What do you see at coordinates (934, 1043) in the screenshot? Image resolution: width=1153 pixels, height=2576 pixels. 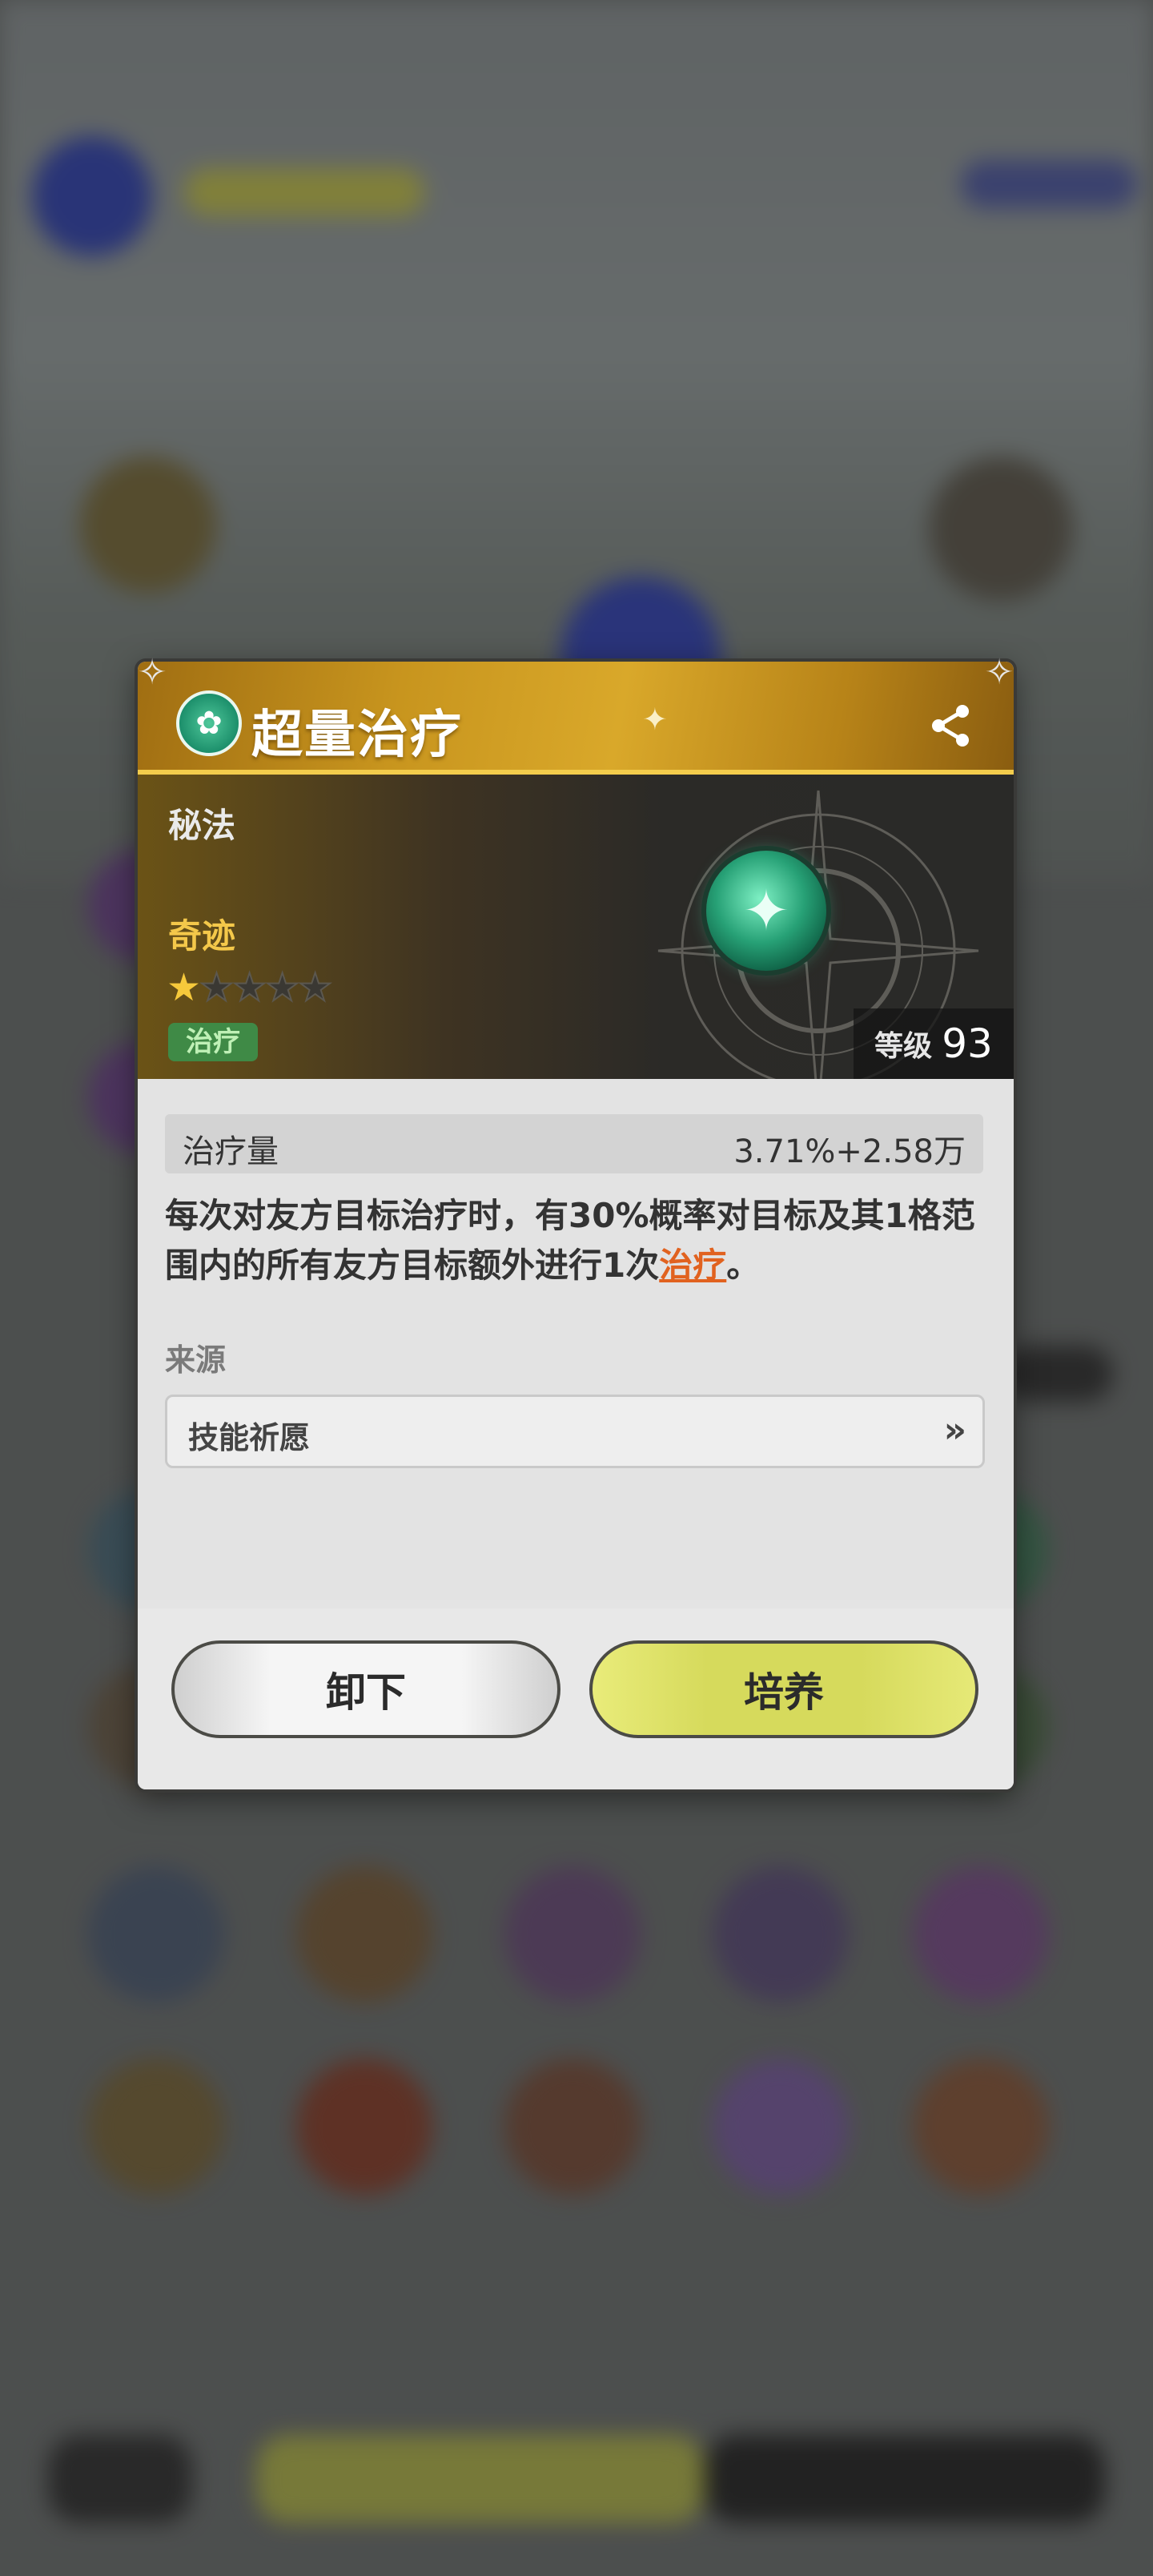 I see `level-badge: 等级 93` at bounding box center [934, 1043].